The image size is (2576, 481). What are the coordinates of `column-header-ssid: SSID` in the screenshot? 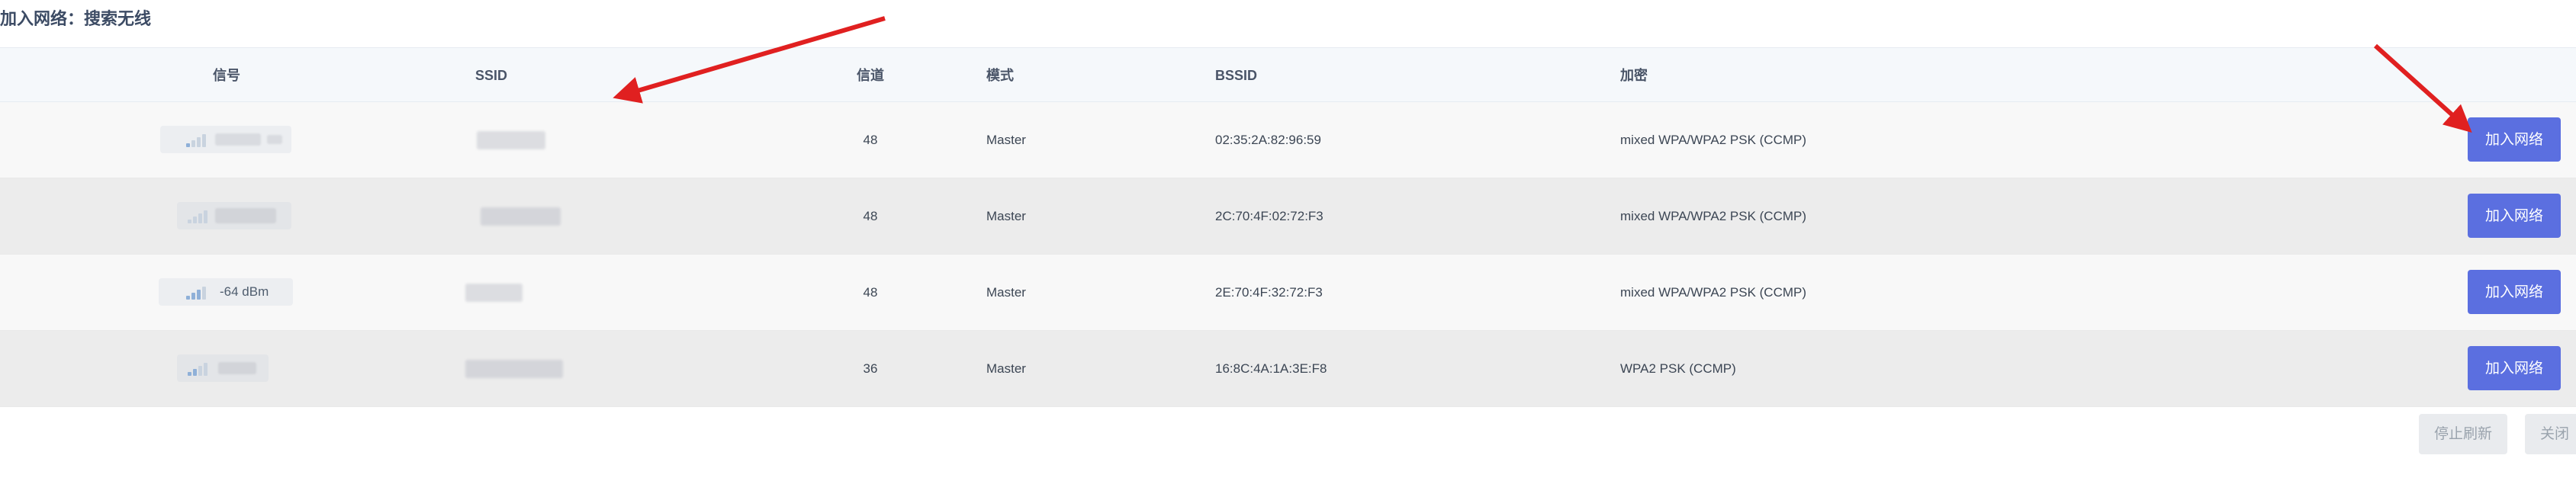 It's located at (492, 75).